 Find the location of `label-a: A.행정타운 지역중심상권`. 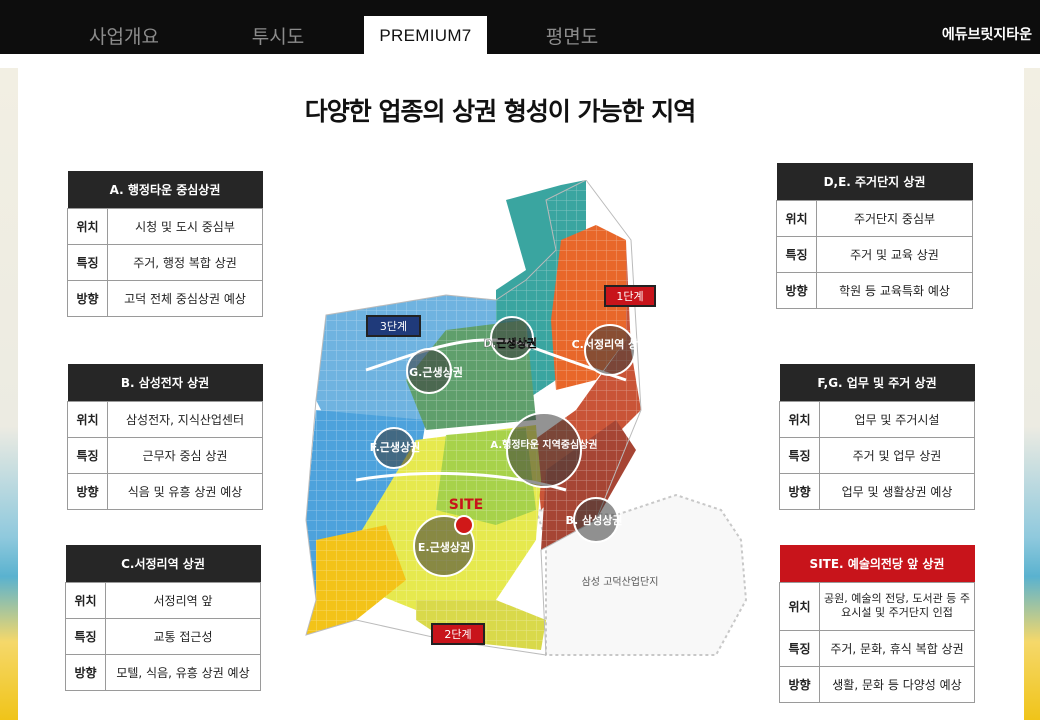

label-a: A.행정타운 지역중심상권 is located at coordinates (543, 444).